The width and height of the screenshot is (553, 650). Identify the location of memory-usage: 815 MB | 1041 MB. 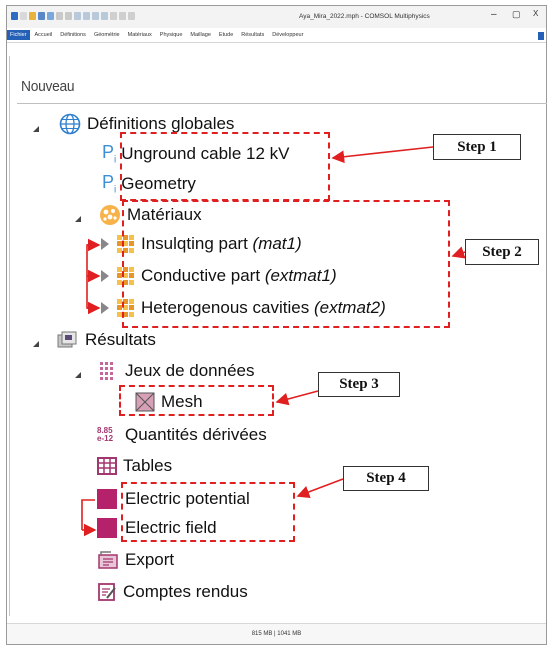
(276, 634).